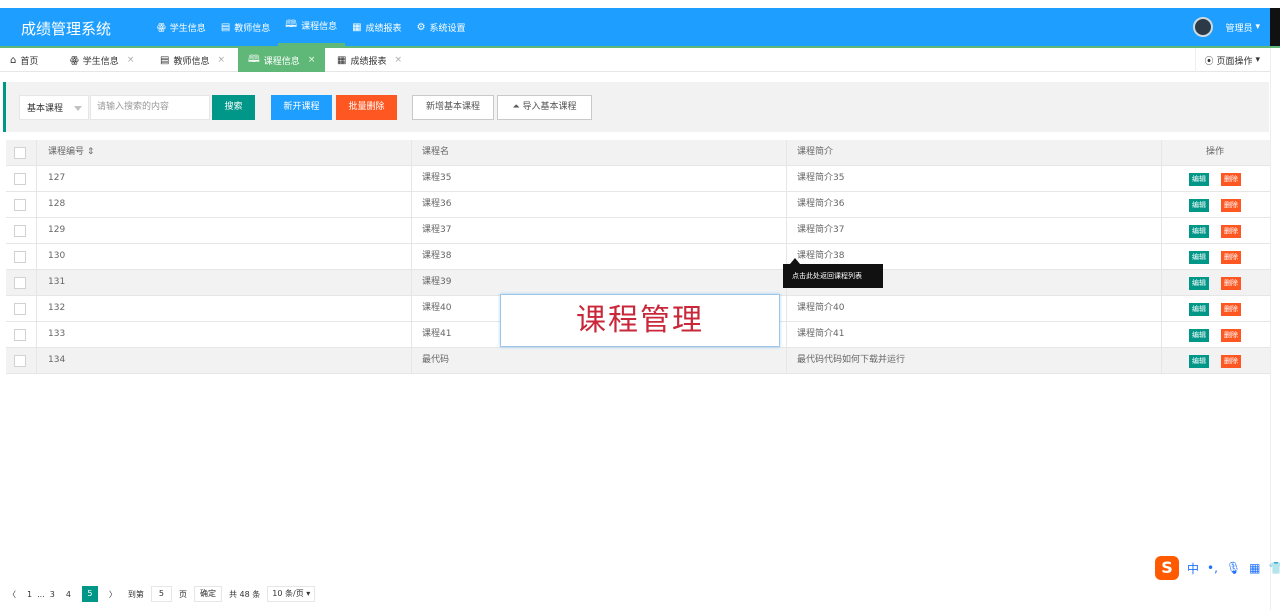  Describe the element at coordinates (20, 153) in the screenshot. I see `select-all-checkbox` at that location.